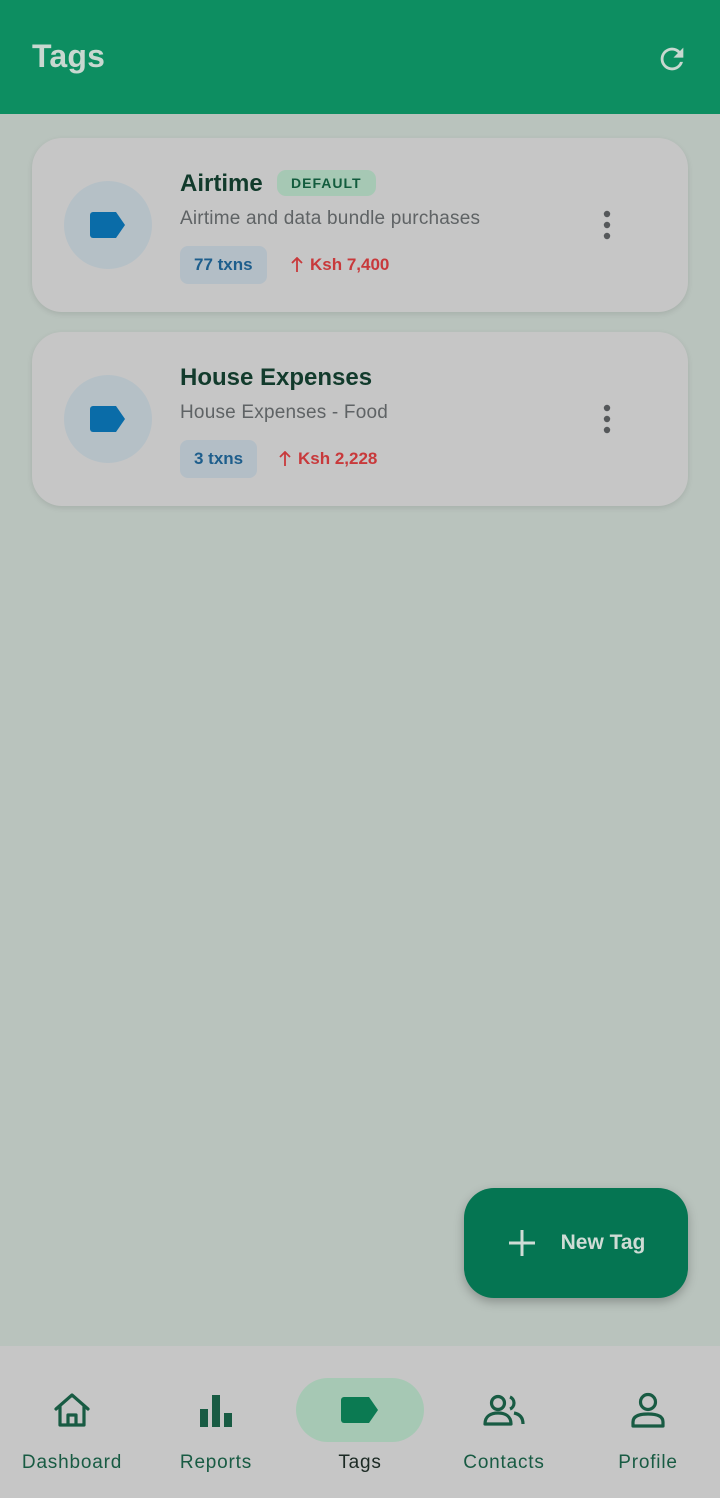 The width and height of the screenshot is (720, 1498). I want to click on tag-name: House Expenses, so click(276, 377).